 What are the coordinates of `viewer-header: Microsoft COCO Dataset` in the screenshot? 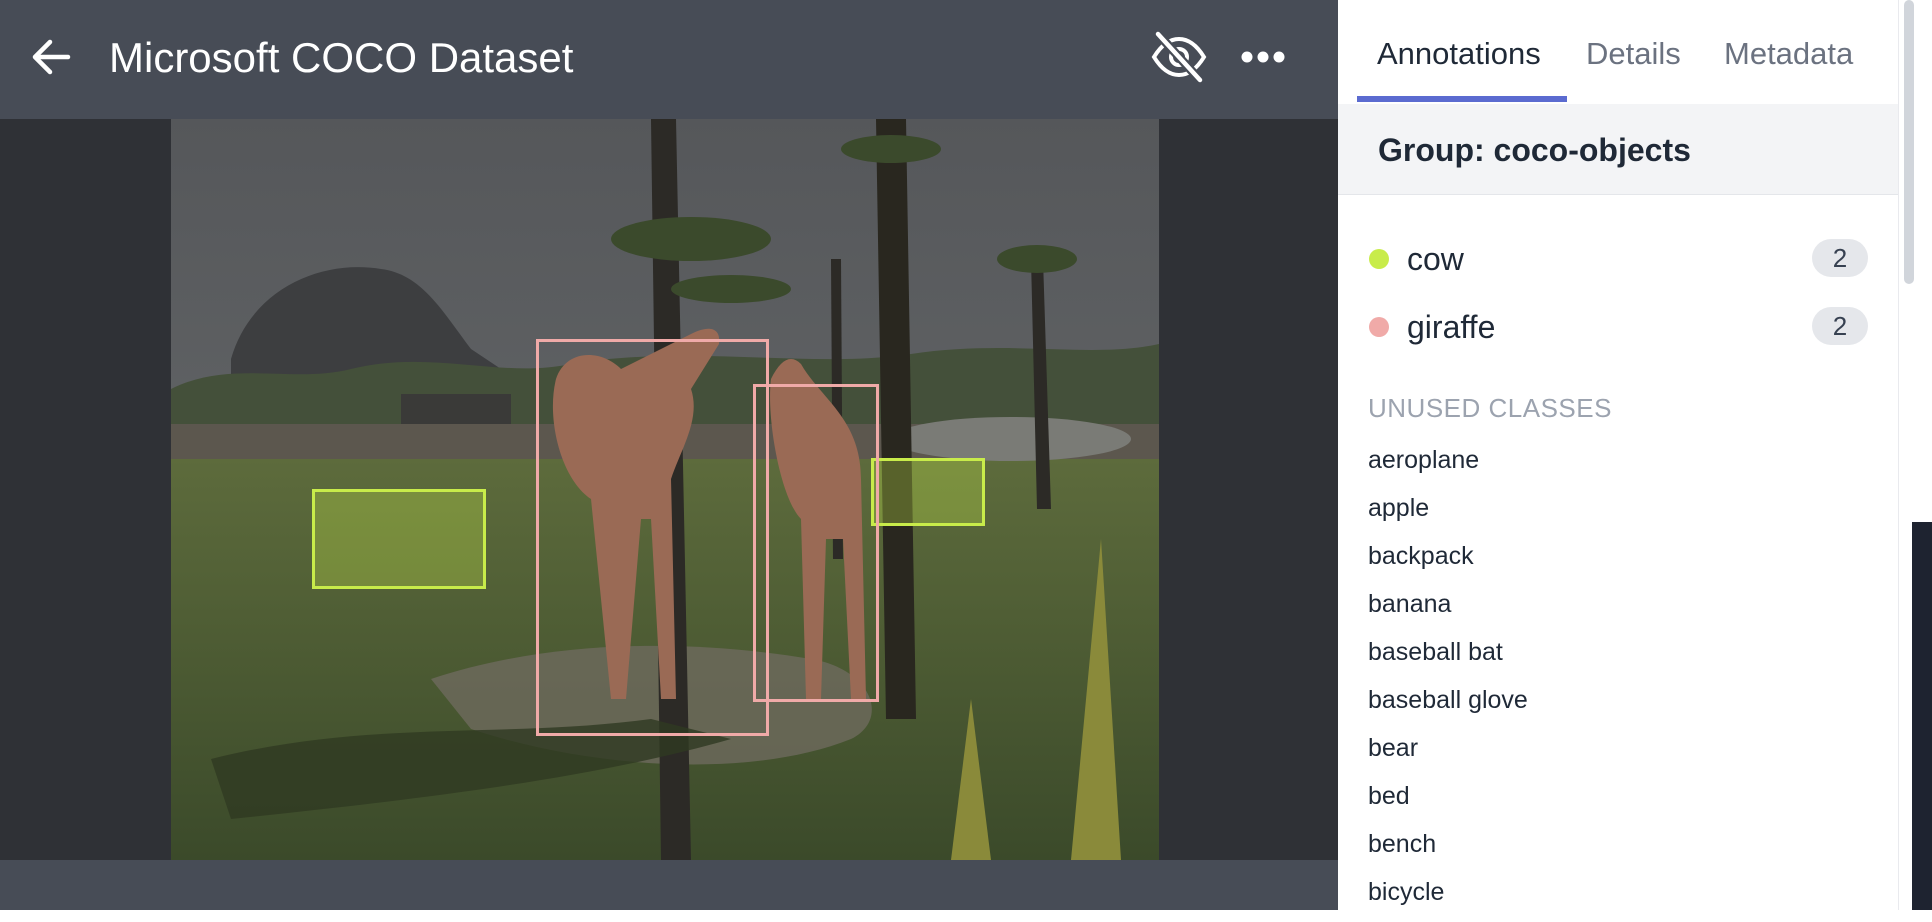 It's located at (669, 59).